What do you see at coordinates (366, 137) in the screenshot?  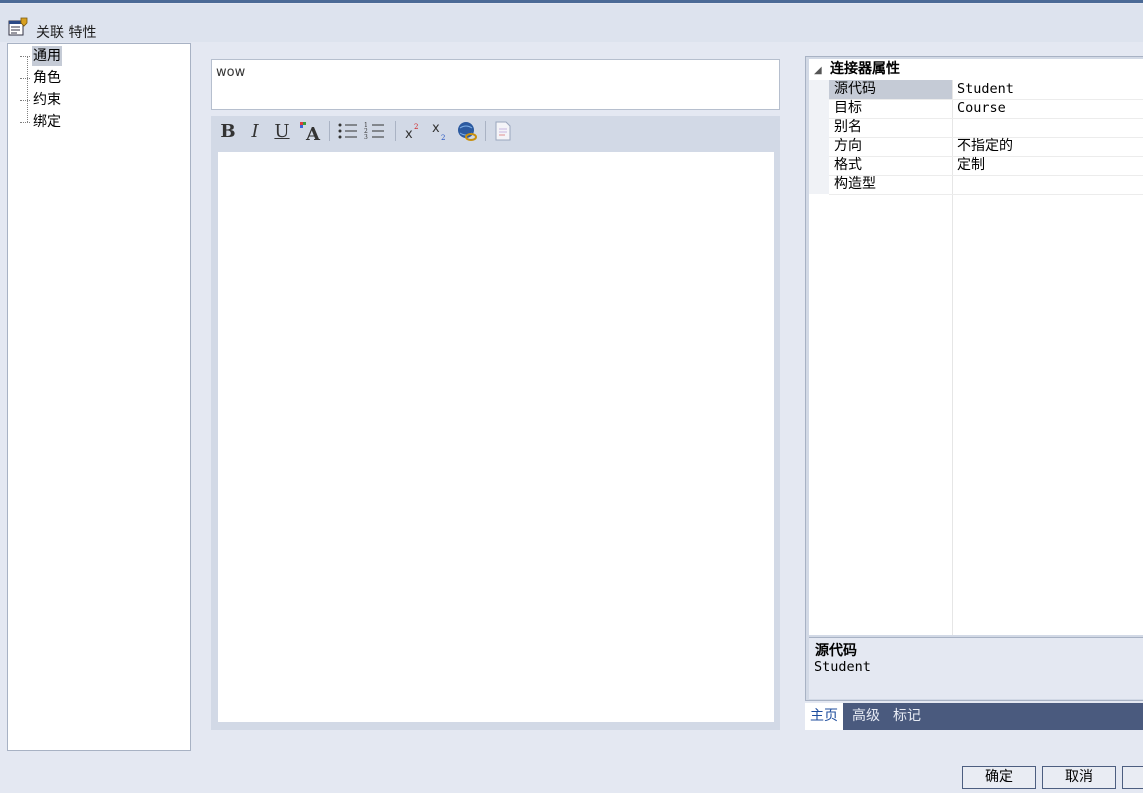 I see `svg-text: 3` at bounding box center [366, 137].